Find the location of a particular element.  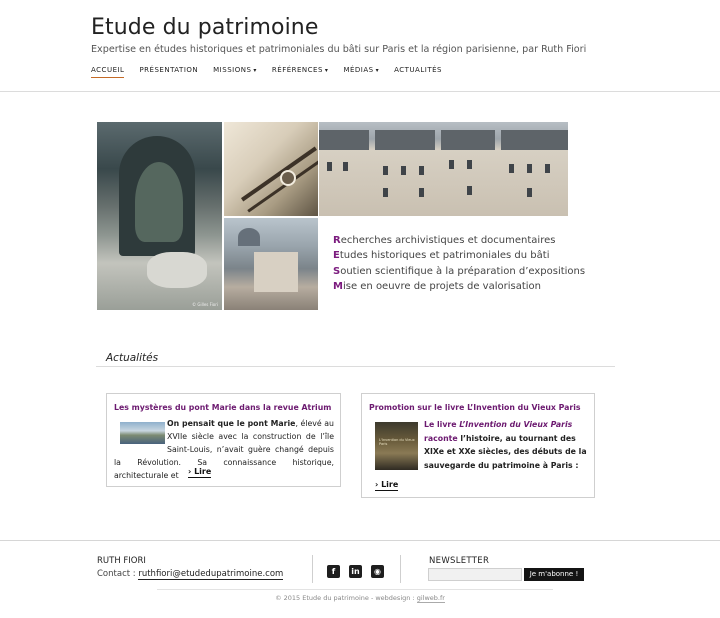

fountain-photo: © Gilles Fiori is located at coordinates (159, 216).